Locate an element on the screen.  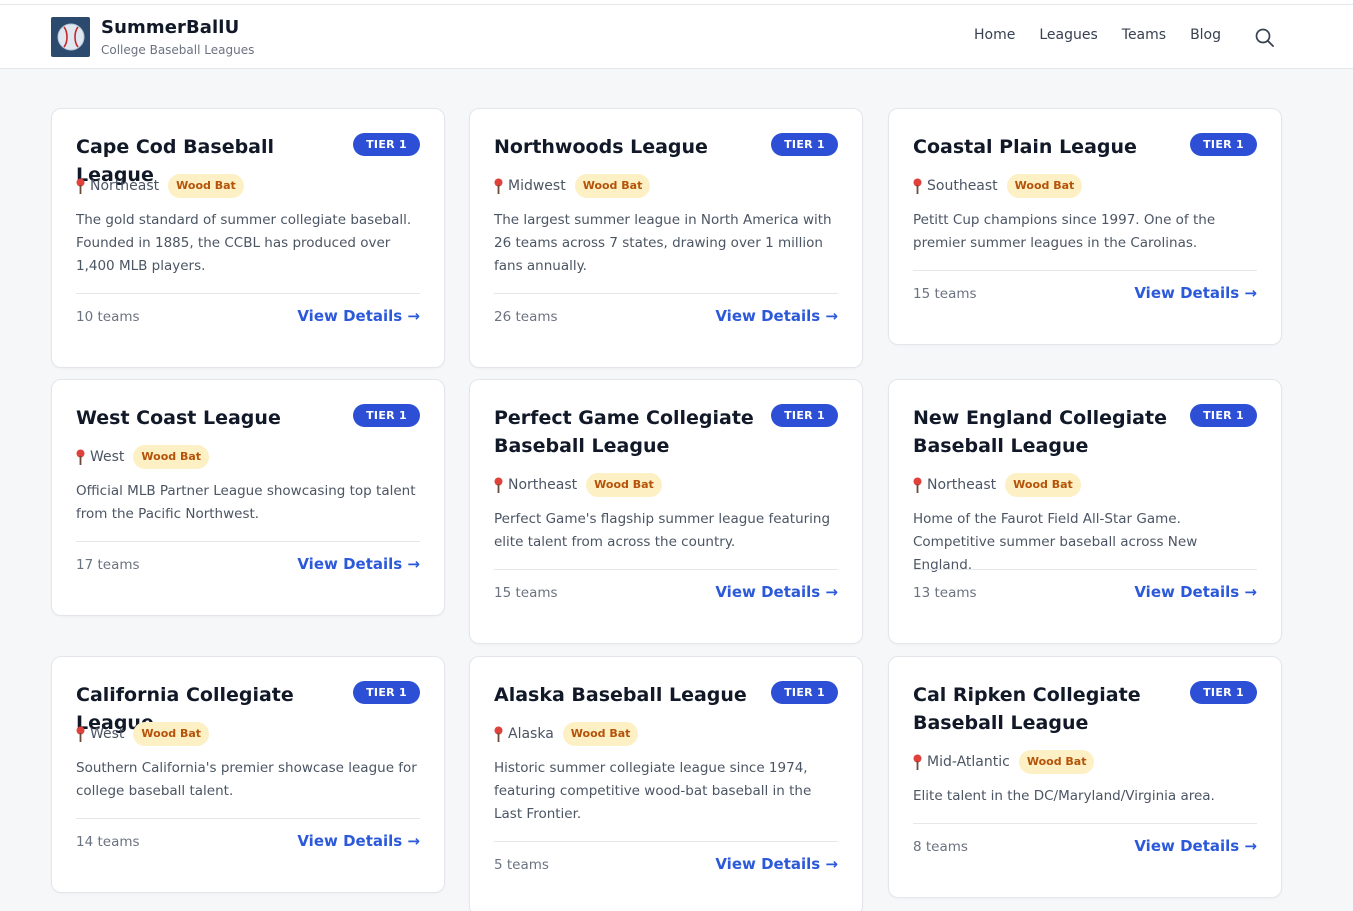
team-count: 10 teams is located at coordinates (108, 317).